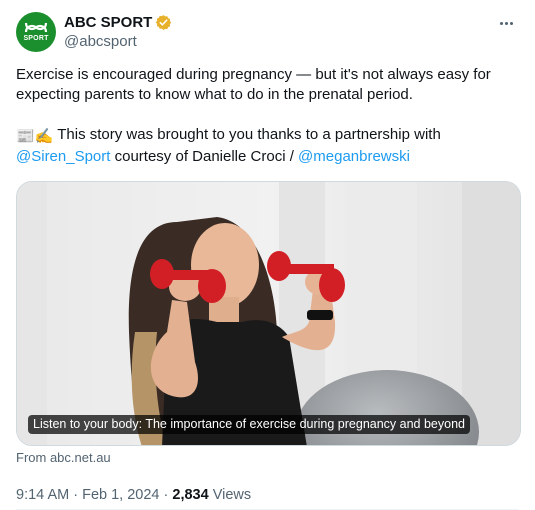  What do you see at coordinates (163, 22) in the screenshot?
I see `verified-badge-icon` at bounding box center [163, 22].